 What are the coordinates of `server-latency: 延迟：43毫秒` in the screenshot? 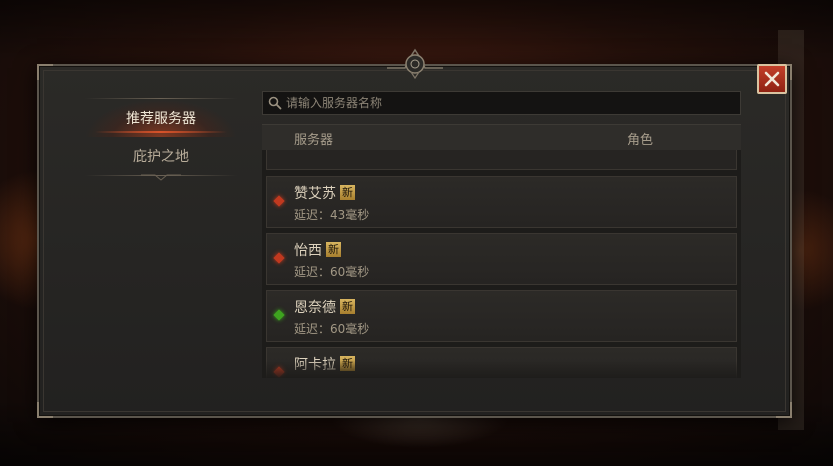 It's located at (332, 215).